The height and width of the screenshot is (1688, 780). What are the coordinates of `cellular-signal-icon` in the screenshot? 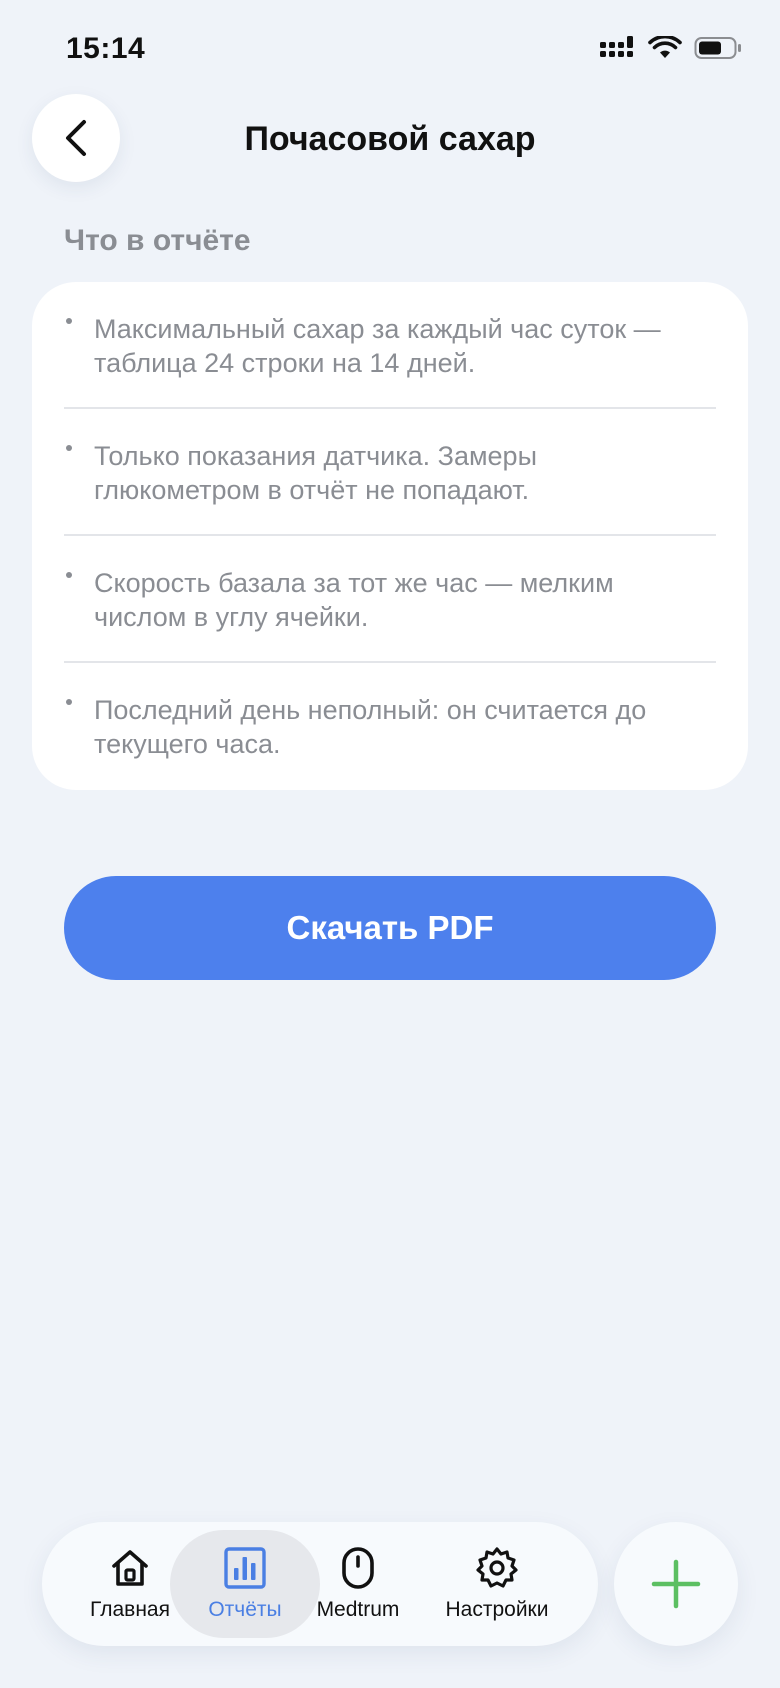 It's located at (616, 46).